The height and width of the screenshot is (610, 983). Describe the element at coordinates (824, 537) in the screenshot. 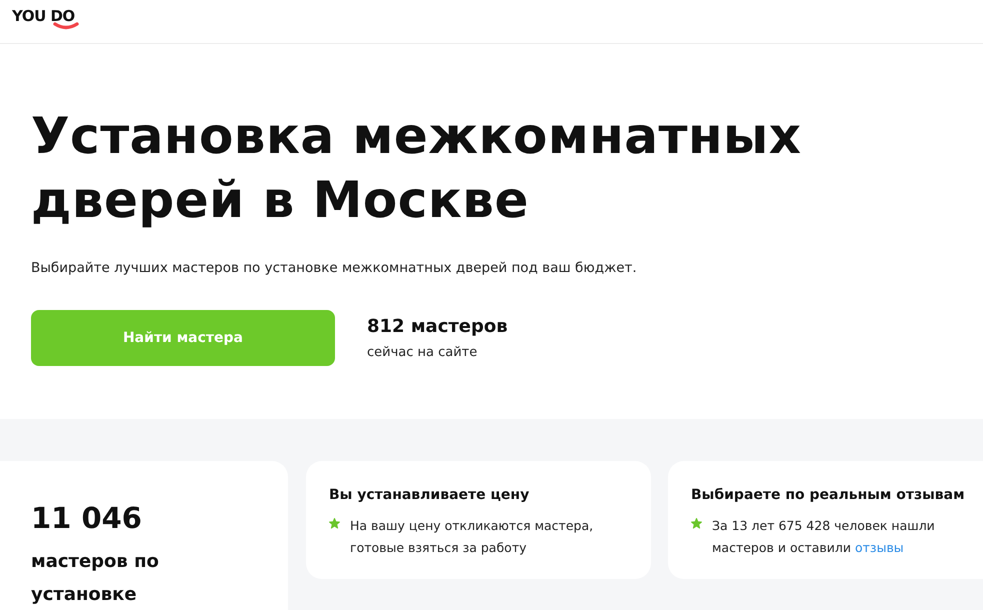

I see `feature-text: За 13 лет 675 428 человек нашли мастеров и оставили отзывы` at that location.